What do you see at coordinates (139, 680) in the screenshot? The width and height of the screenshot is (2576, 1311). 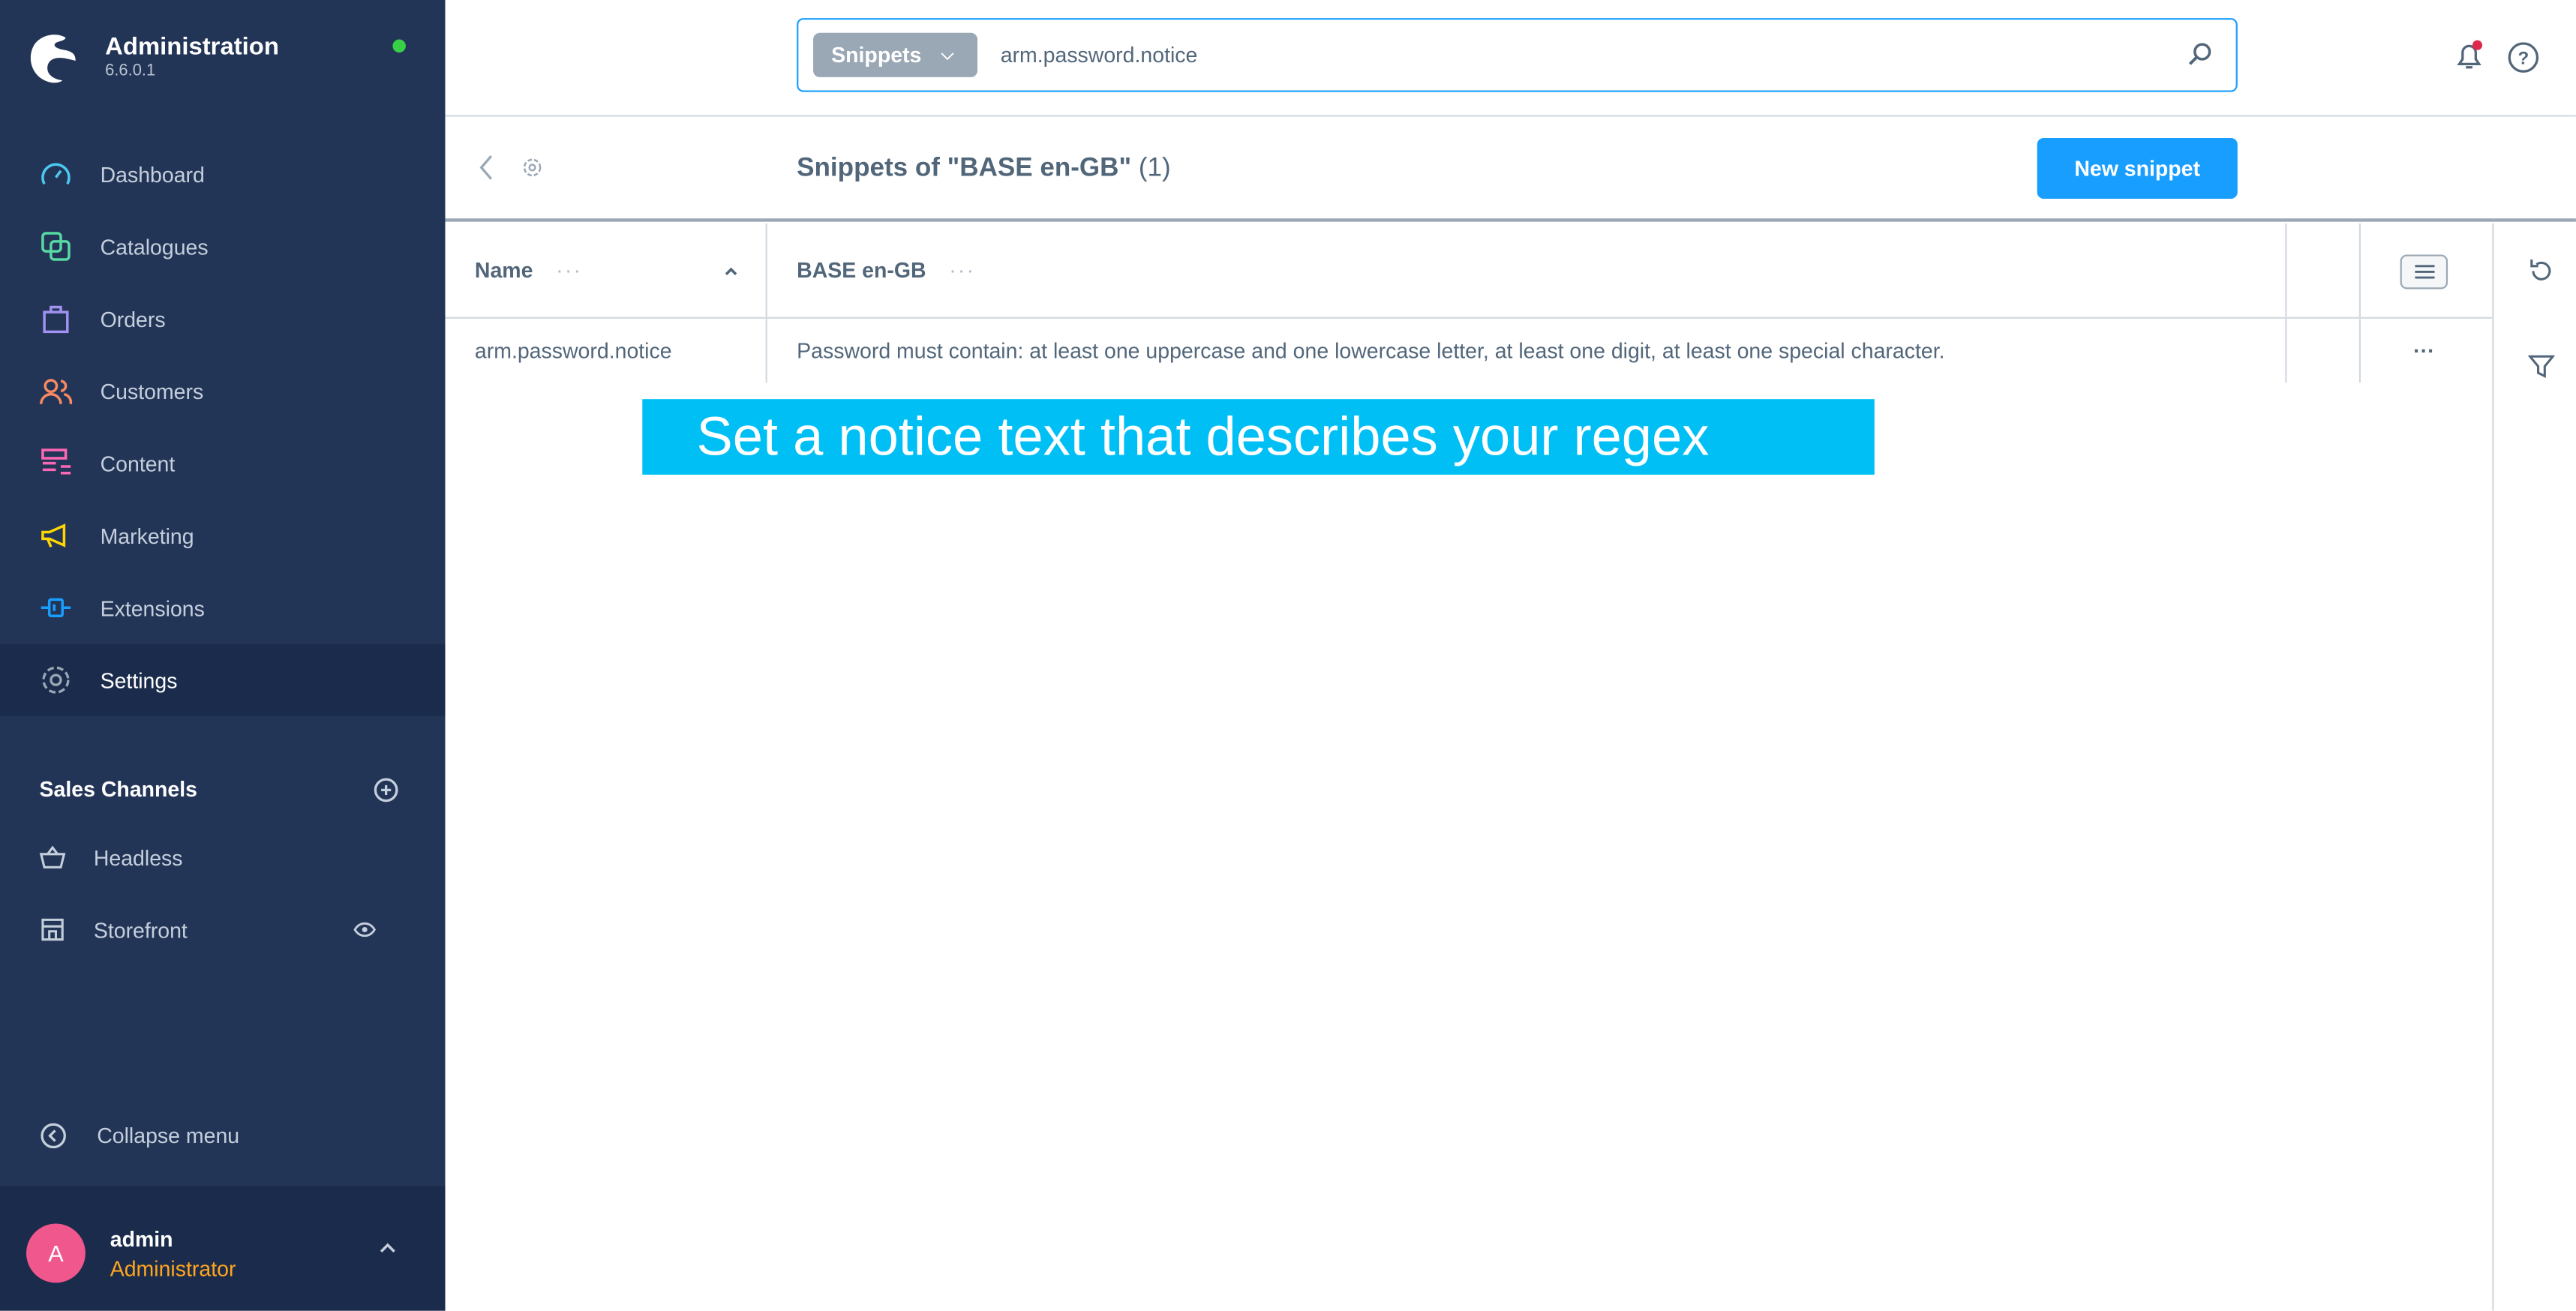 I see `sidebar-item-label: Settings` at bounding box center [139, 680].